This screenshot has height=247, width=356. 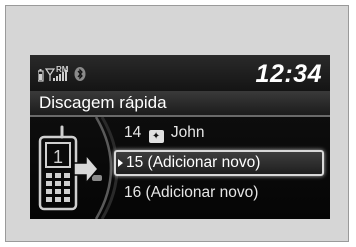 I want to click on status-icons: RM, so click(x=62, y=73).